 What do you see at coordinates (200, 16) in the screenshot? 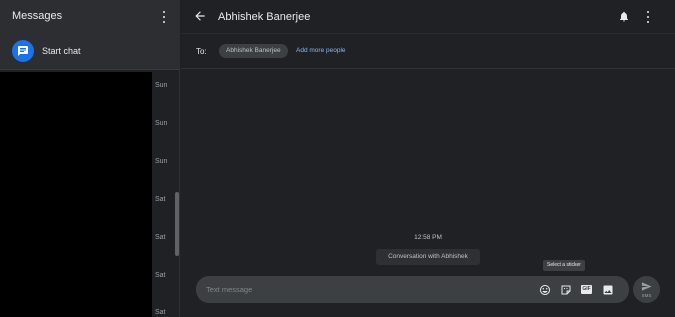
I see `back-arrow-icon` at bounding box center [200, 16].